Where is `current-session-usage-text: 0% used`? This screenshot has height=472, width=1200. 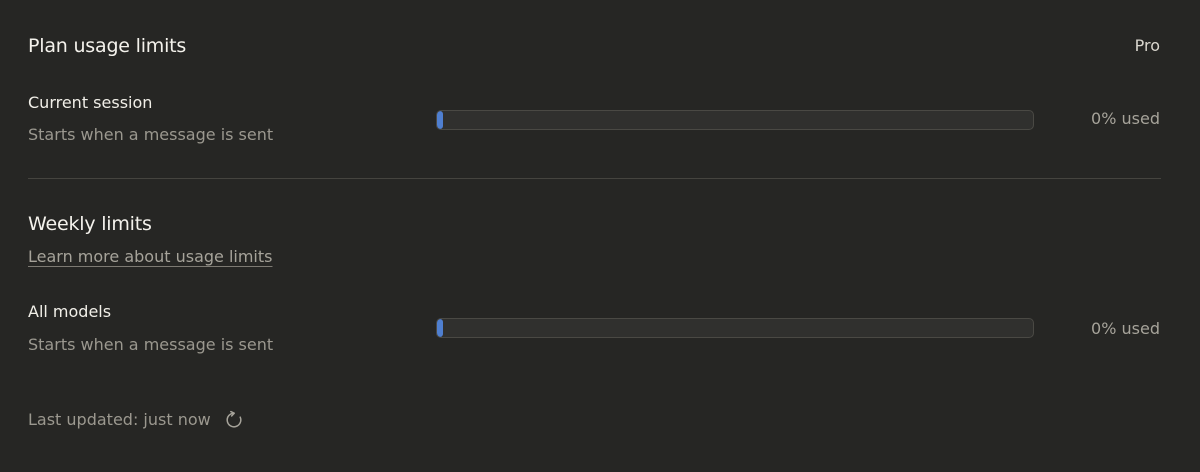
current-session-usage-text: 0% used is located at coordinates (1125, 118).